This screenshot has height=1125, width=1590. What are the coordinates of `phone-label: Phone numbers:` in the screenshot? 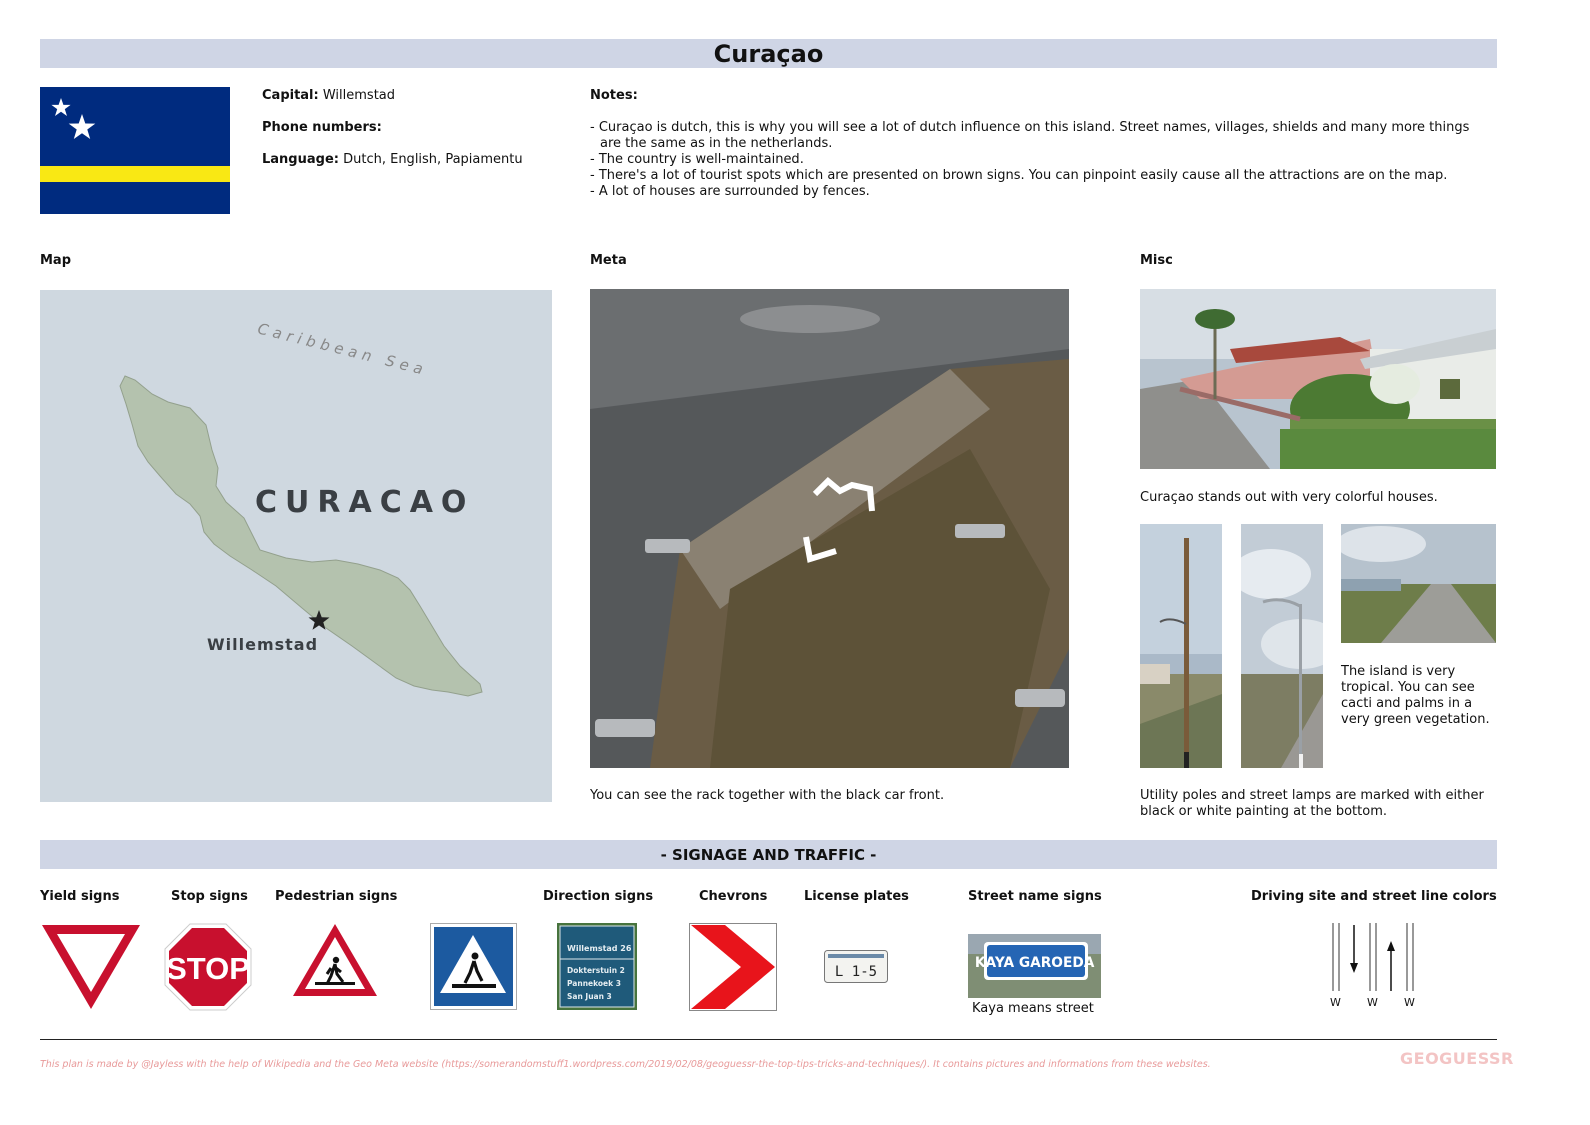 It's located at (322, 127).